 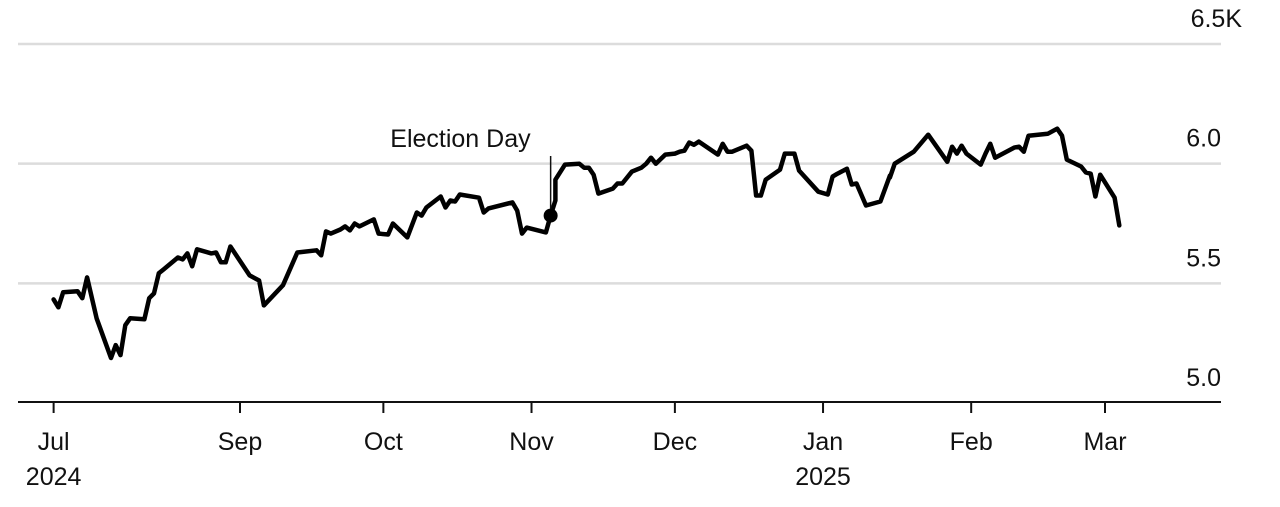 I want to click on x-tick-label: Jul, so click(x=54, y=442).